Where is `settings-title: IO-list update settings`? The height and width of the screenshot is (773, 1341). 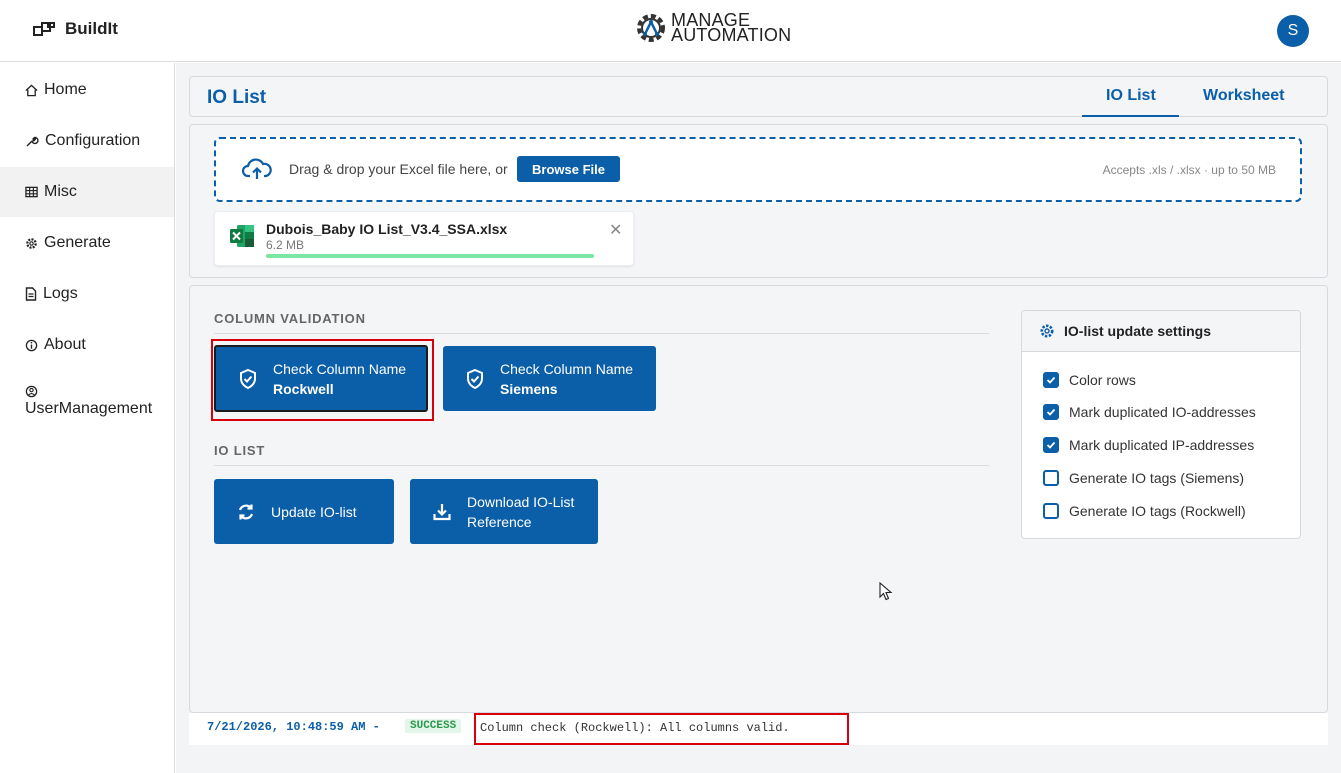
settings-title: IO-list update settings is located at coordinates (1138, 331).